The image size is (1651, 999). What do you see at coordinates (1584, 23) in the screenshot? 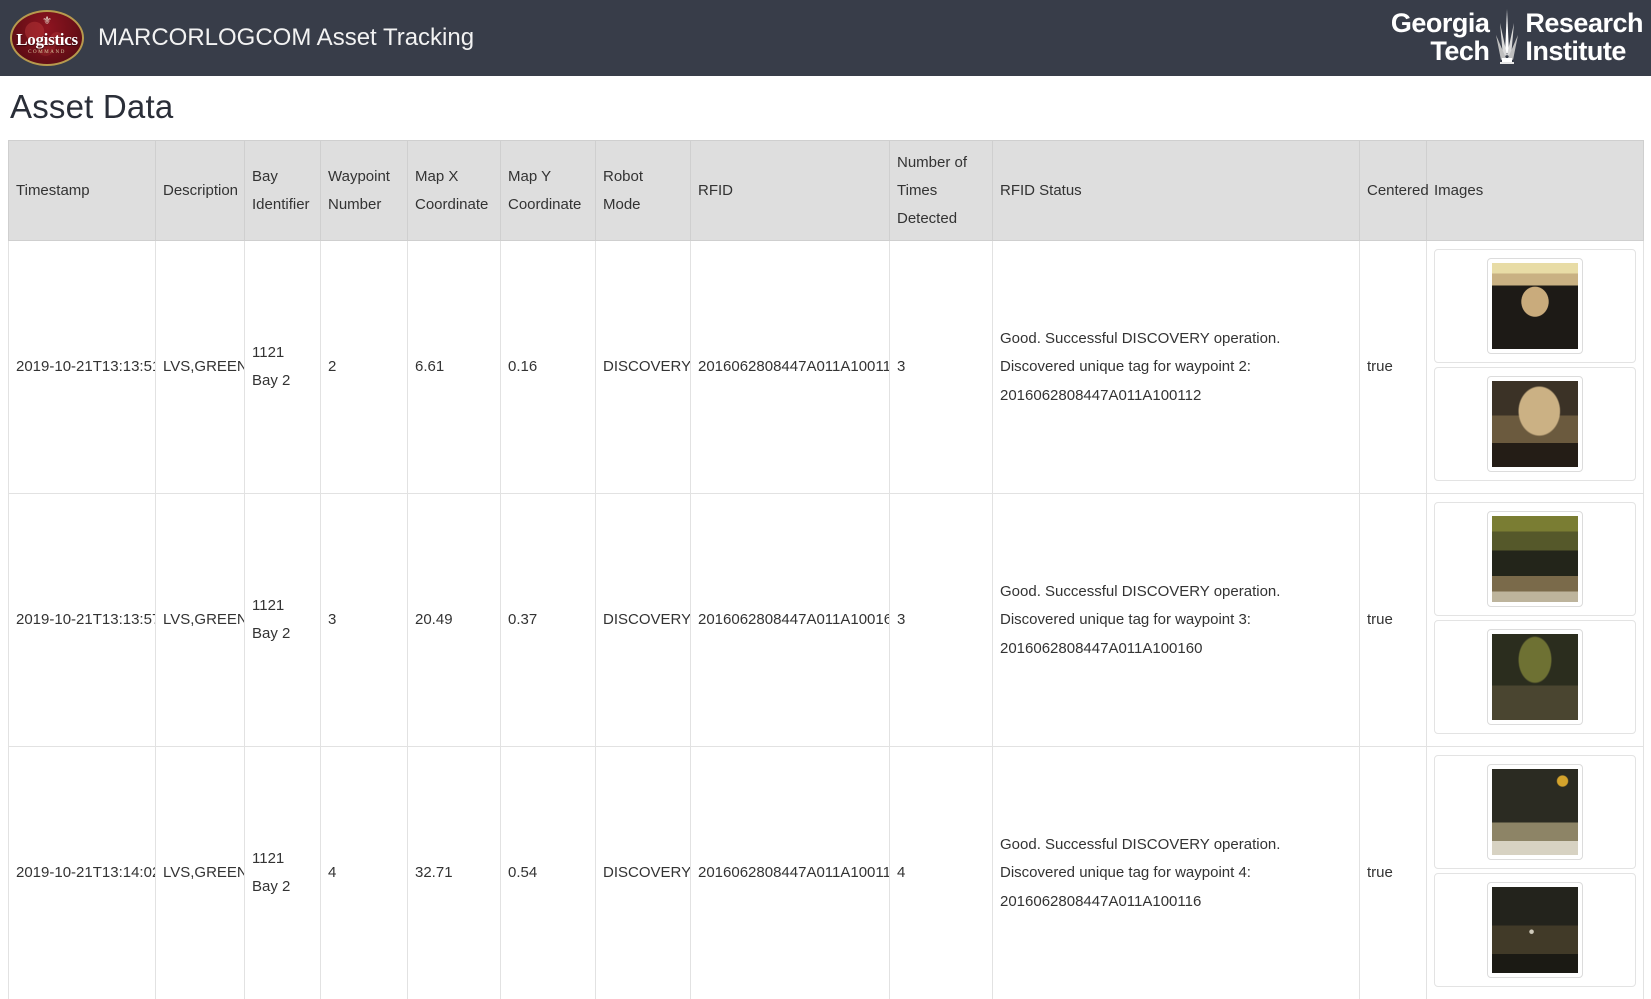
I see `gtri-line-research: Research` at bounding box center [1584, 23].